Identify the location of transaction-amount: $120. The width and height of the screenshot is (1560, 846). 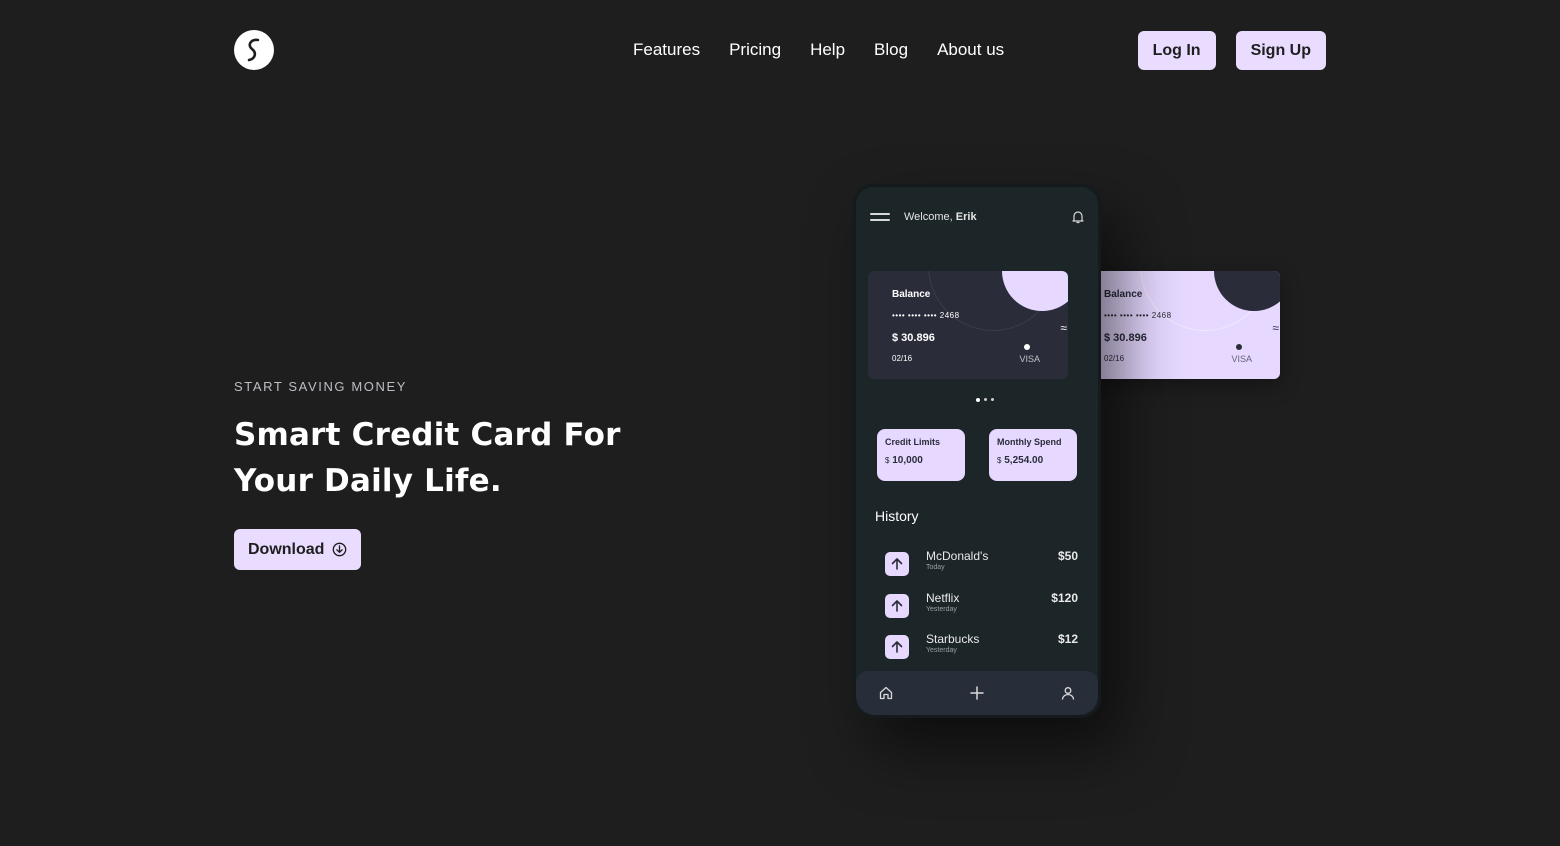
(1064, 598).